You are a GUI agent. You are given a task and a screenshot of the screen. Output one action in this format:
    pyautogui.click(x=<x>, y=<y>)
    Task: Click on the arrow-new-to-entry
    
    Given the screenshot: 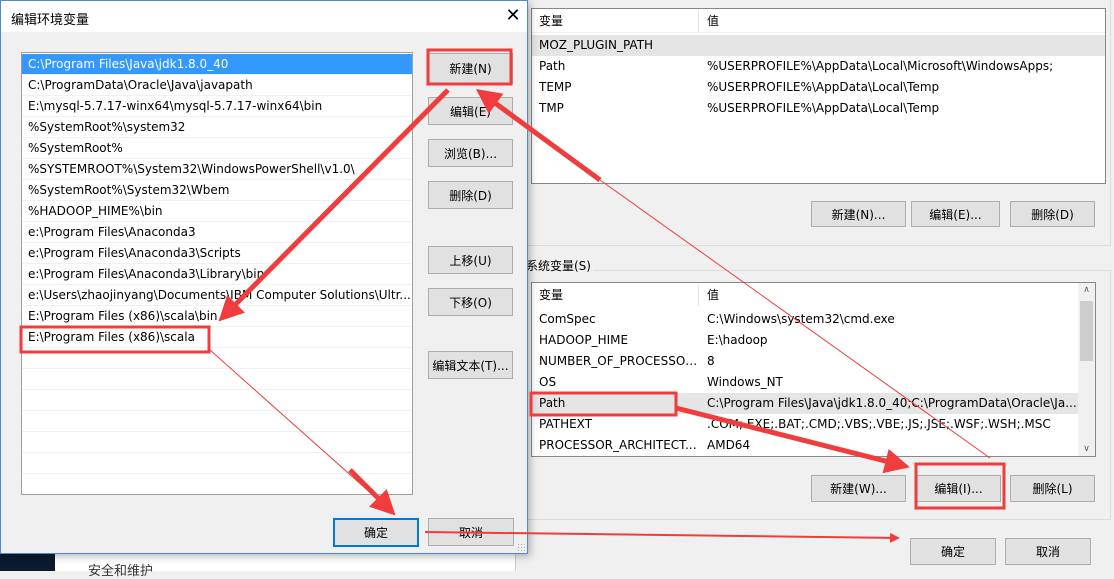 What is the action you would take?
    pyautogui.click(x=334, y=205)
    